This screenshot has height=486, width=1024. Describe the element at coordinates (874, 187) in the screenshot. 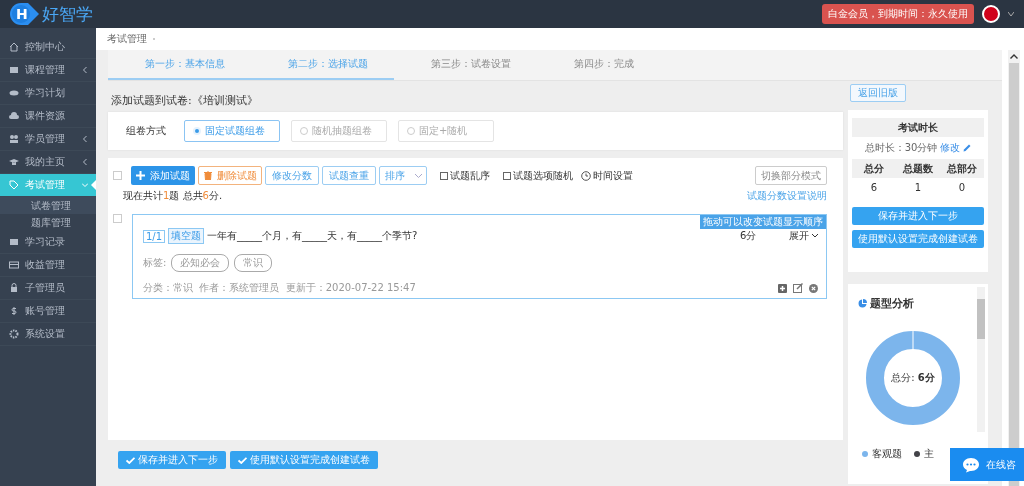

I see `table-cell-text: 6` at that location.